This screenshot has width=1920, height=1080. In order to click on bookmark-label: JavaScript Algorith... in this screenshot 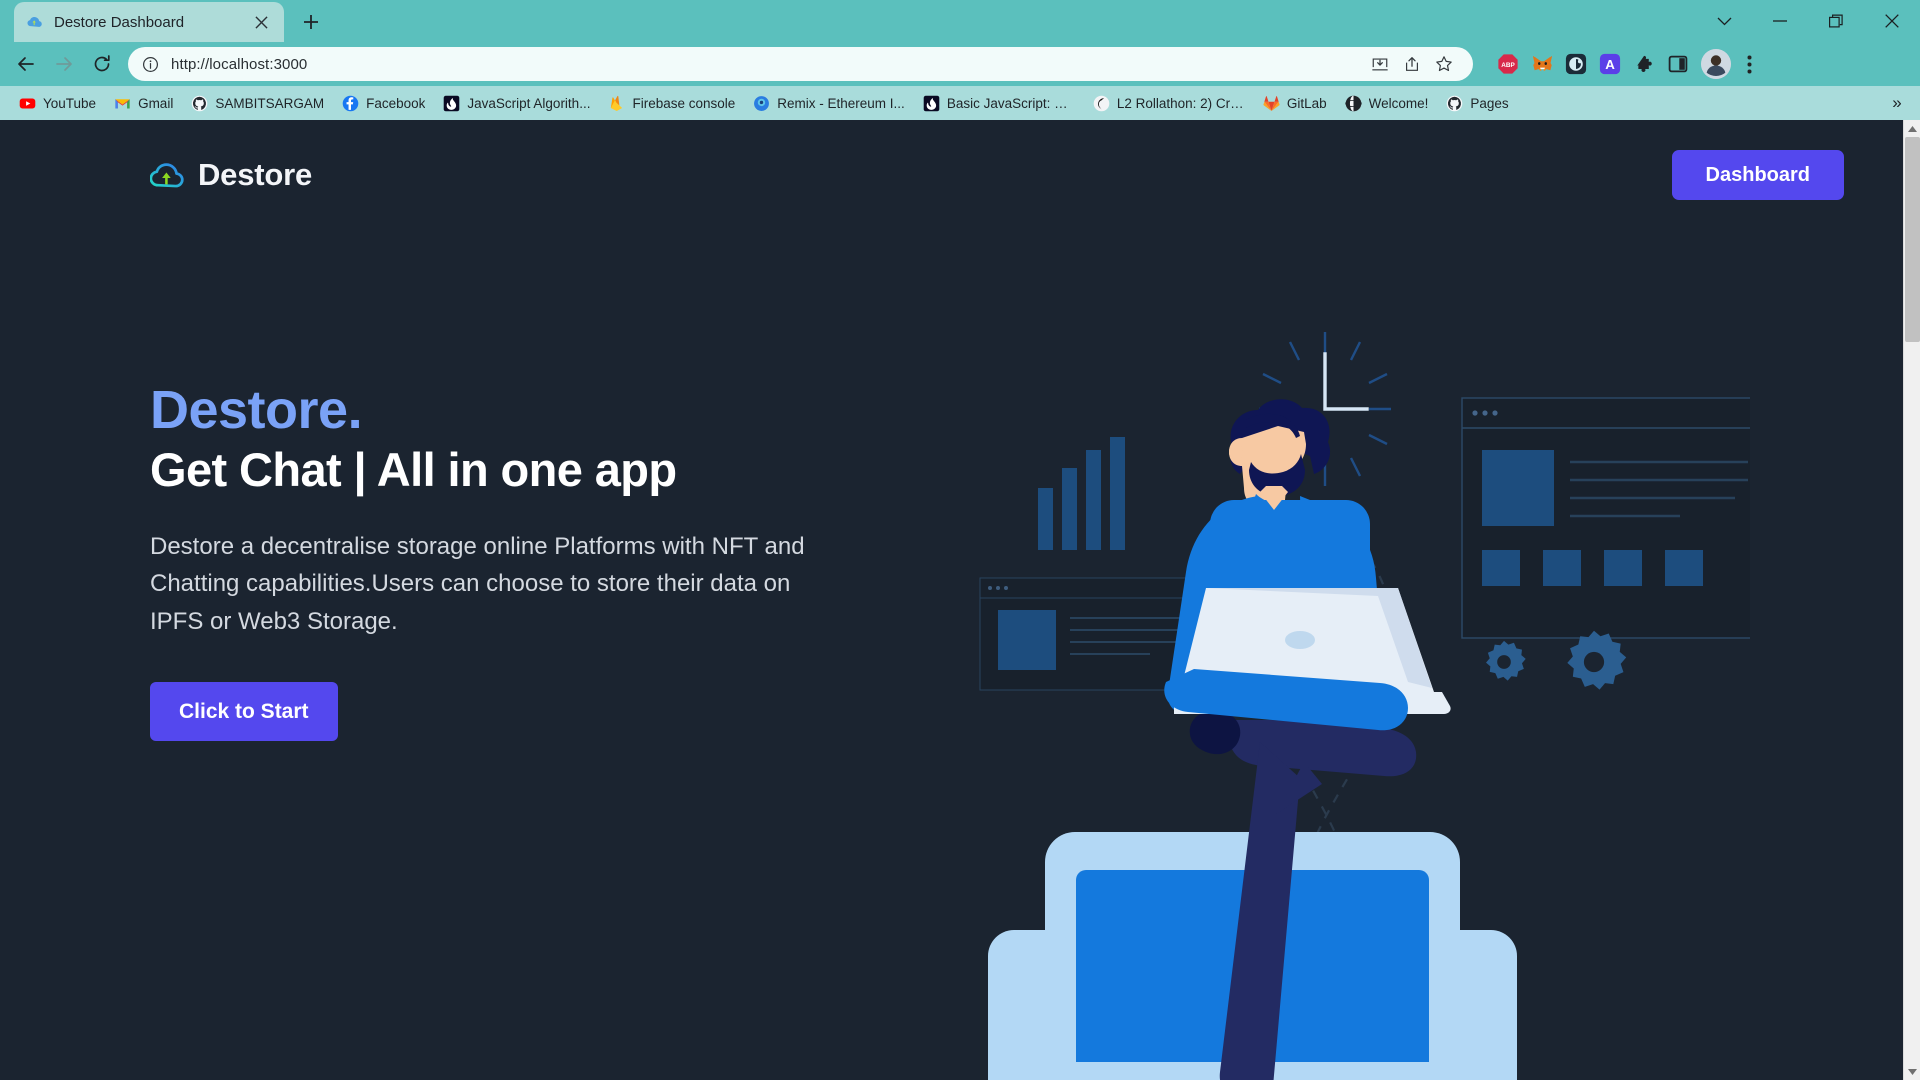, I will do `click(529, 103)`.